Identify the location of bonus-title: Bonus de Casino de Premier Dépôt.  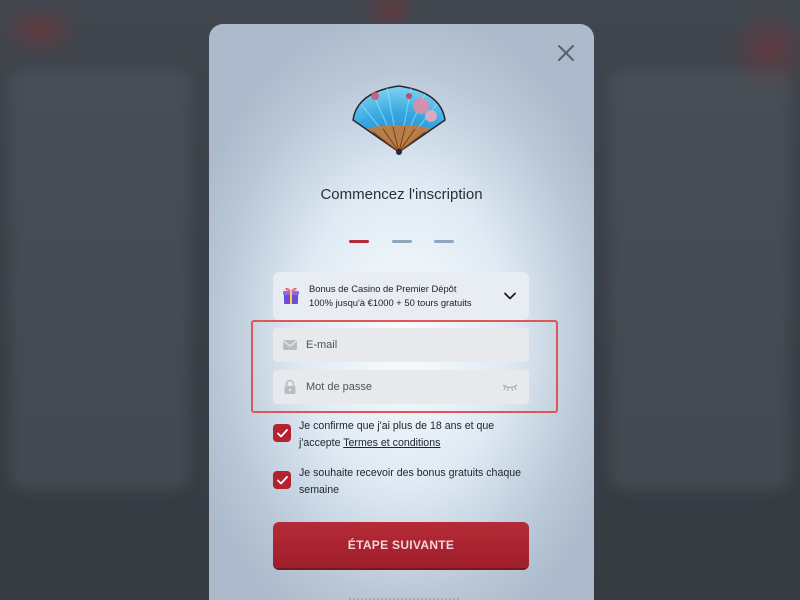
(383, 288).